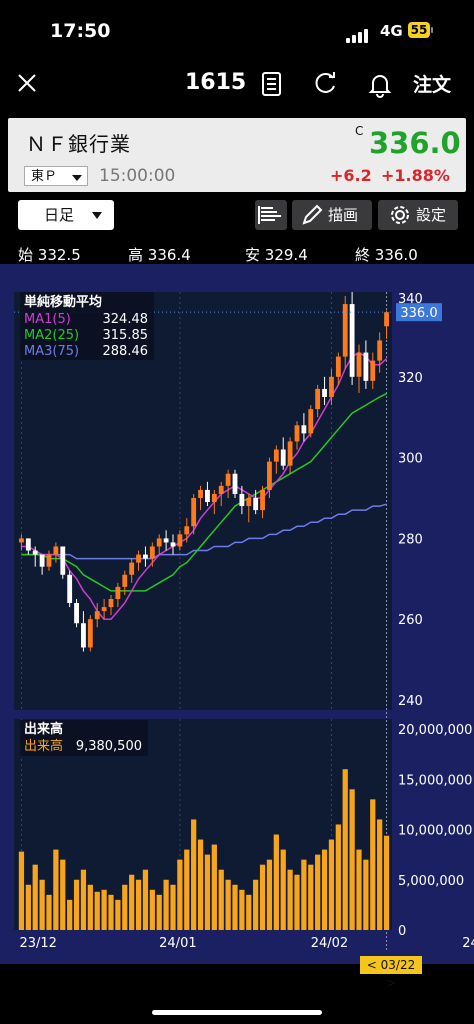 This screenshot has width=474, height=1024. Describe the element at coordinates (410, 459) in the screenshot. I see `y-tick-label: 300` at that location.